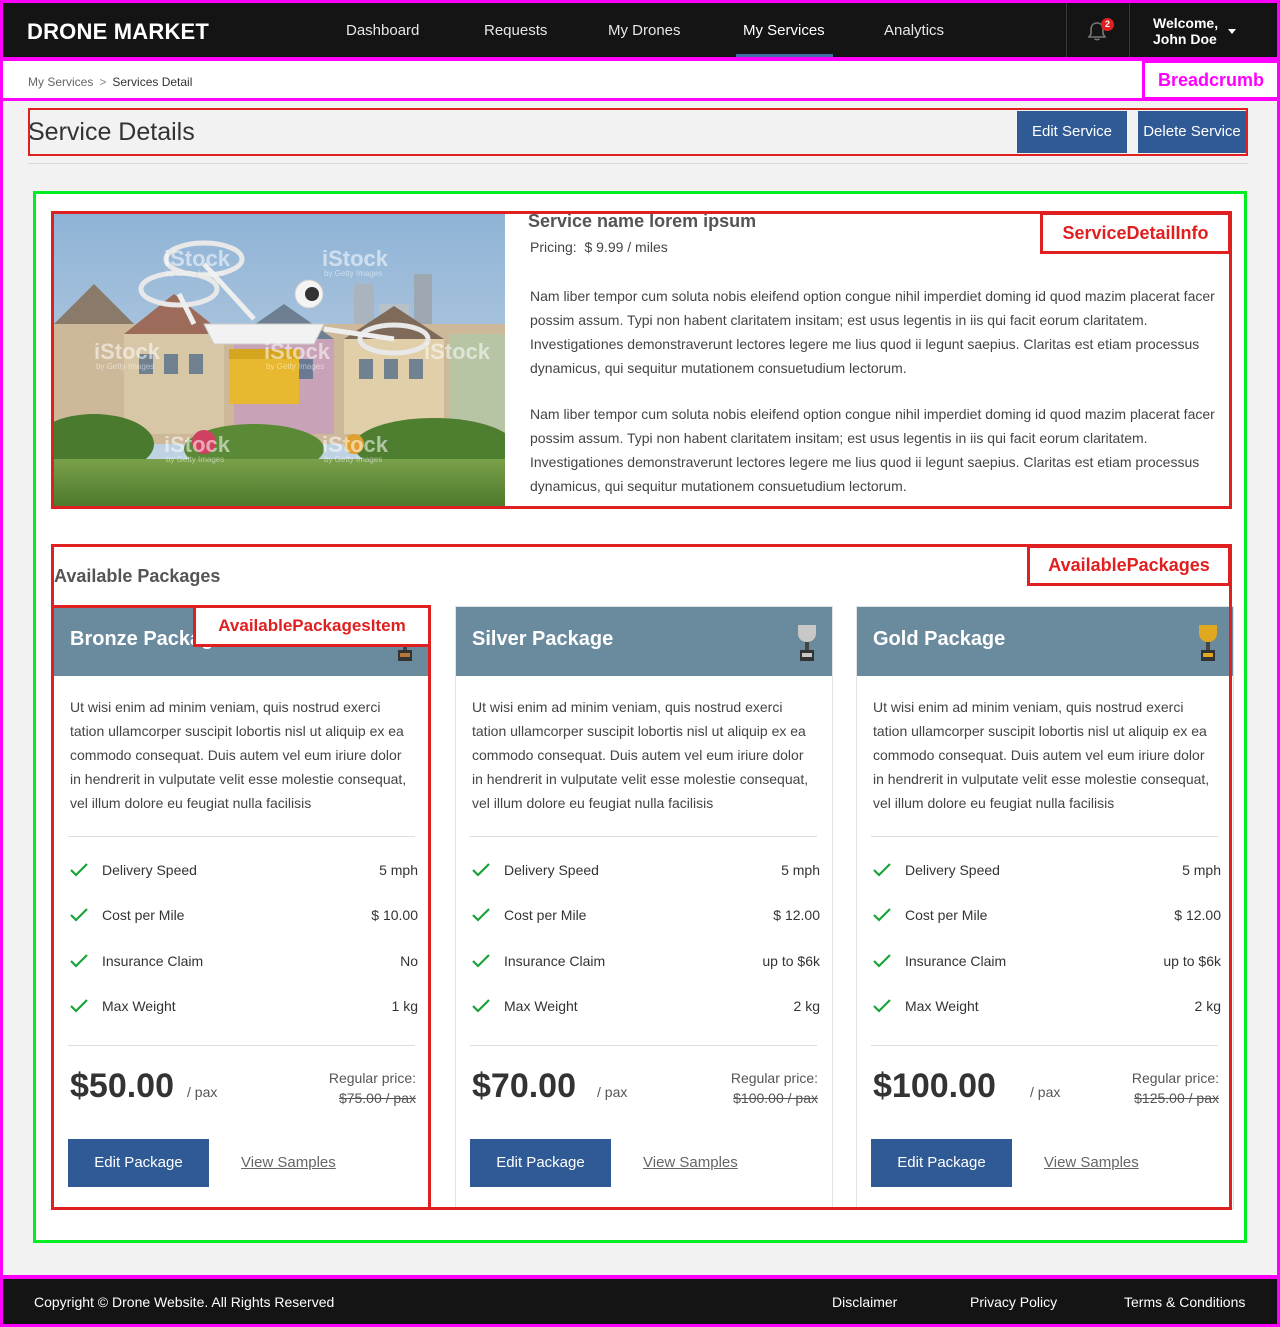 This screenshot has height=1327, width=1280. I want to click on nav-my-drones: My Drones, so click(644, 30).